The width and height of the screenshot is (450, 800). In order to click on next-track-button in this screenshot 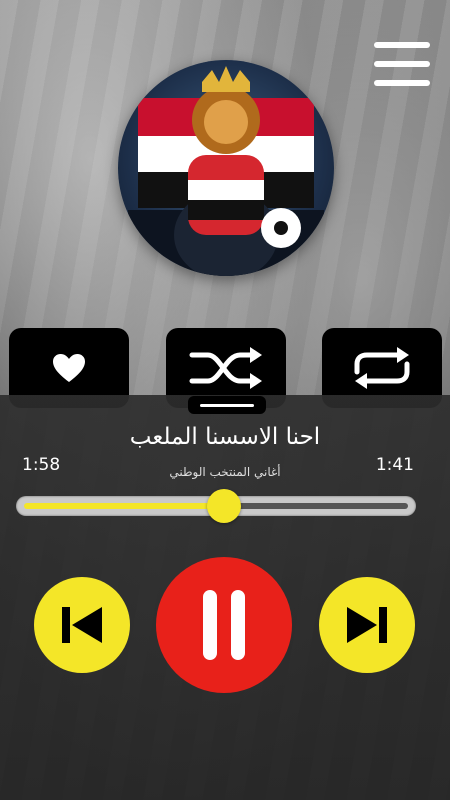, I will do `click(367, 625)`.